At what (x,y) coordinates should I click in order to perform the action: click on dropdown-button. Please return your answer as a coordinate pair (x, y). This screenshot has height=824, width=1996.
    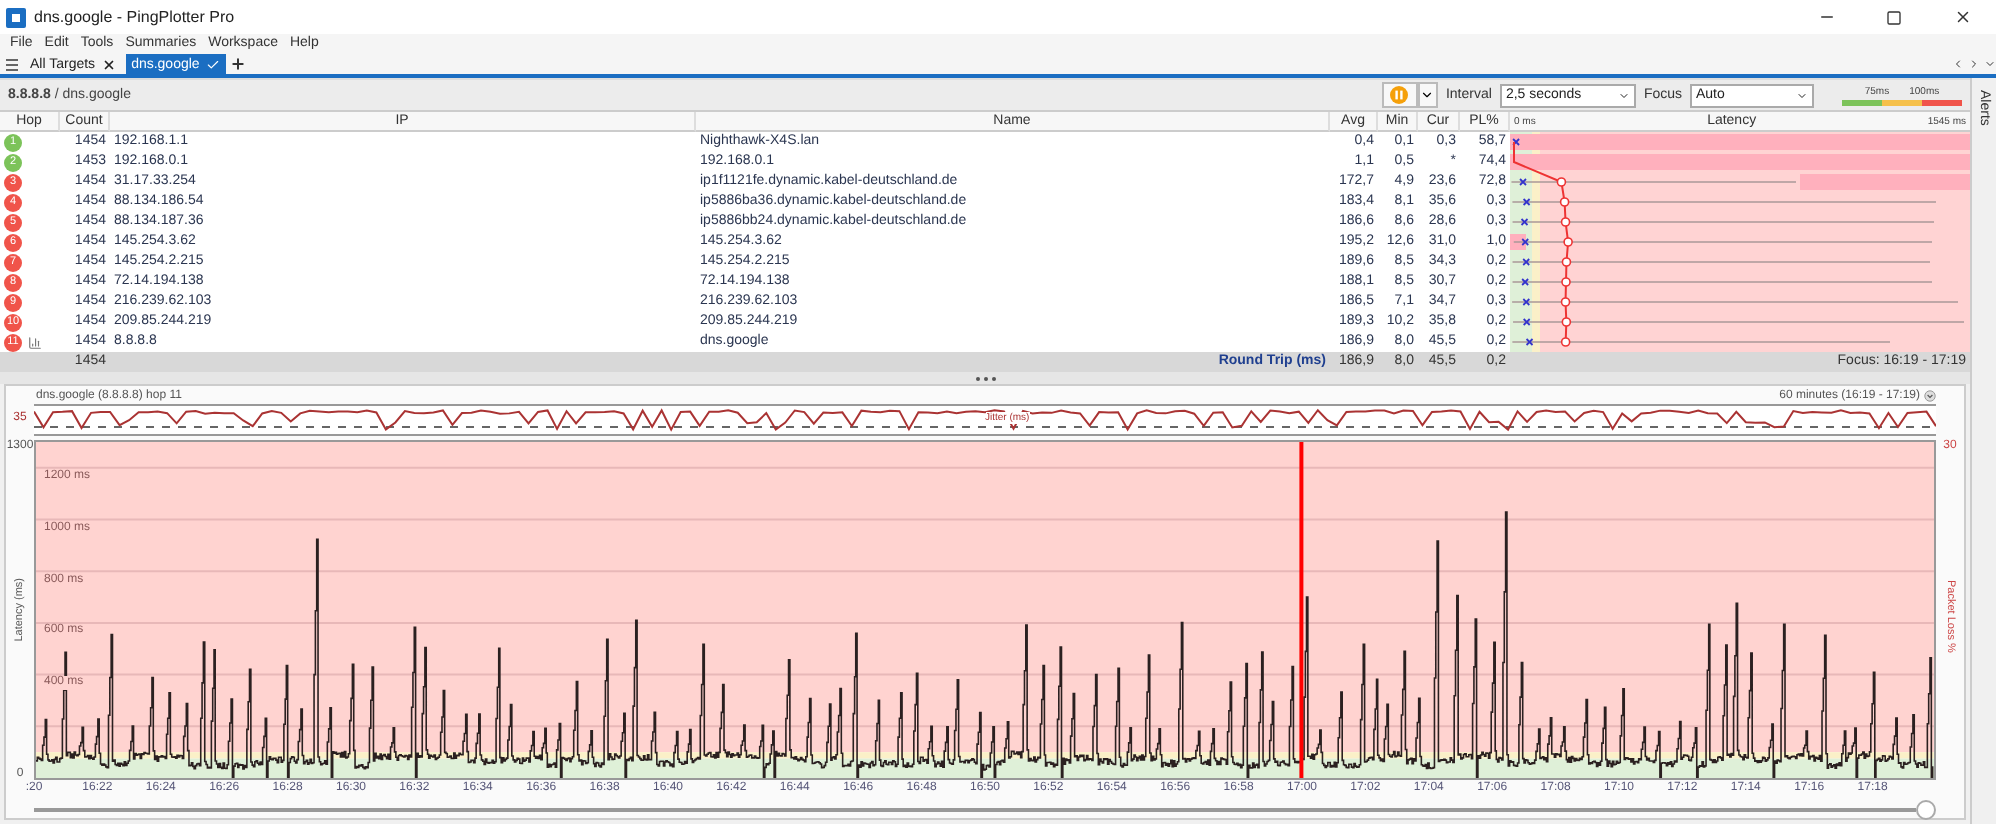
    Looking at the image, I should click on (1427, 95).